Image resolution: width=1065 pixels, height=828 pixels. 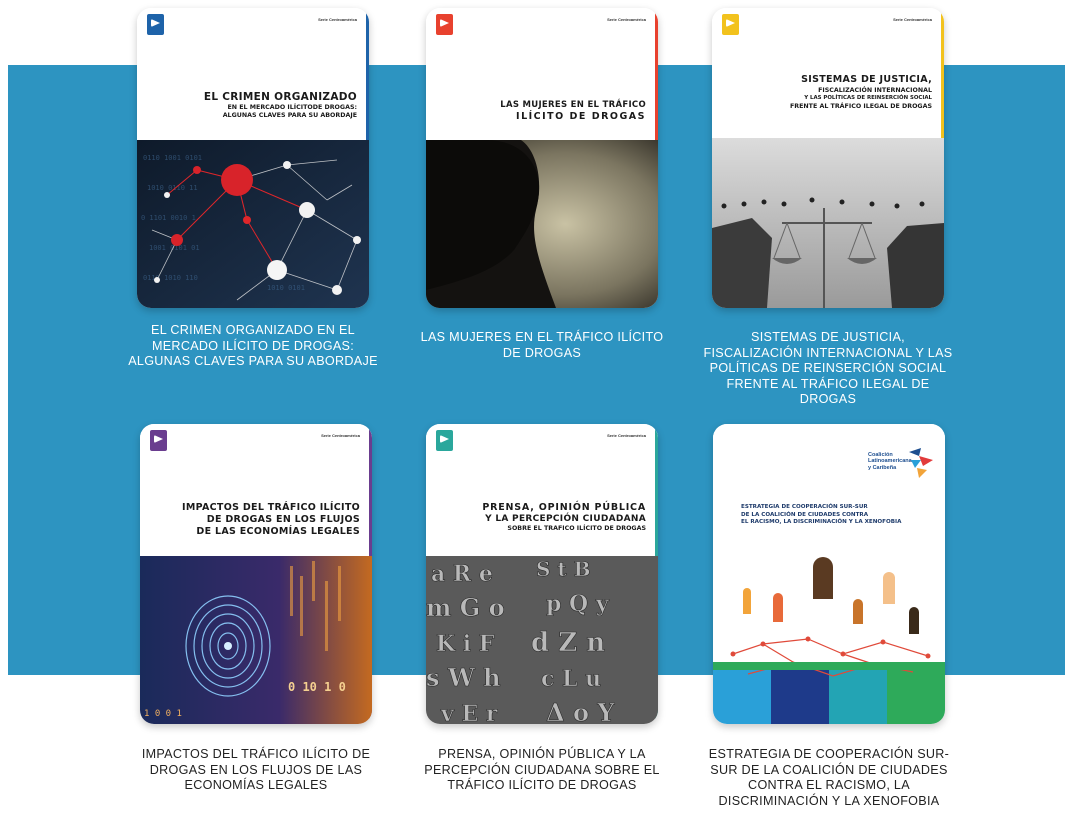 What do you see at coordinates (286, 288) in the screenshot?
I see `svg-text: 1010 0101` at bounding box center [286, 288].